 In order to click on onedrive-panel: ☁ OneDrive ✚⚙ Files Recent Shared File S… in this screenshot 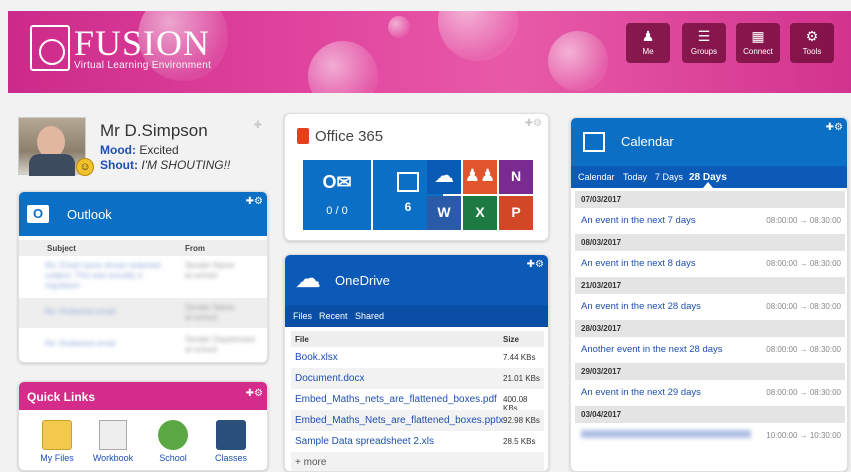, I will do `click(416, 363)`.